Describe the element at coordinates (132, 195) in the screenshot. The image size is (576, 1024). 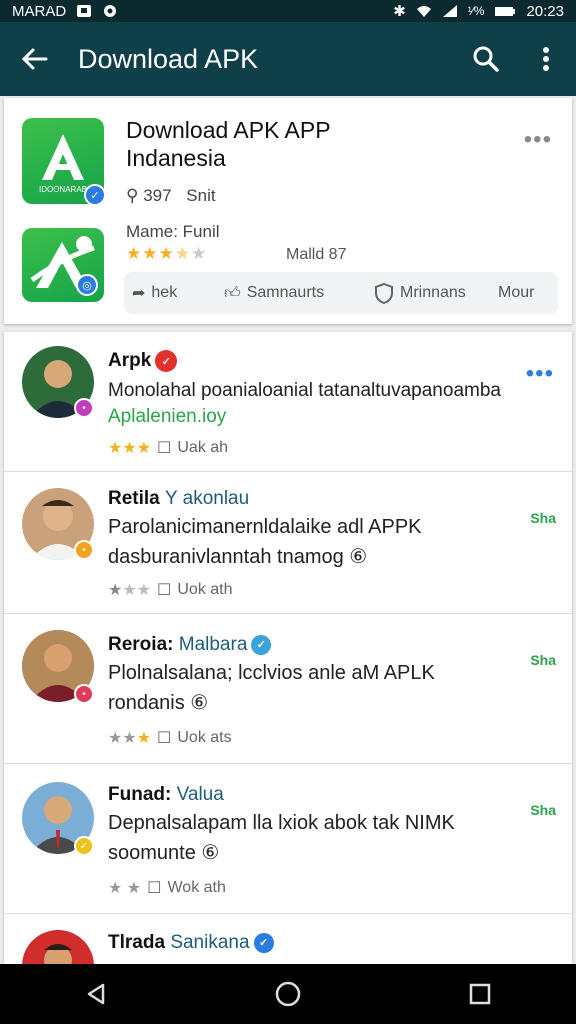
I see `search-icon: ⚲` at that location.